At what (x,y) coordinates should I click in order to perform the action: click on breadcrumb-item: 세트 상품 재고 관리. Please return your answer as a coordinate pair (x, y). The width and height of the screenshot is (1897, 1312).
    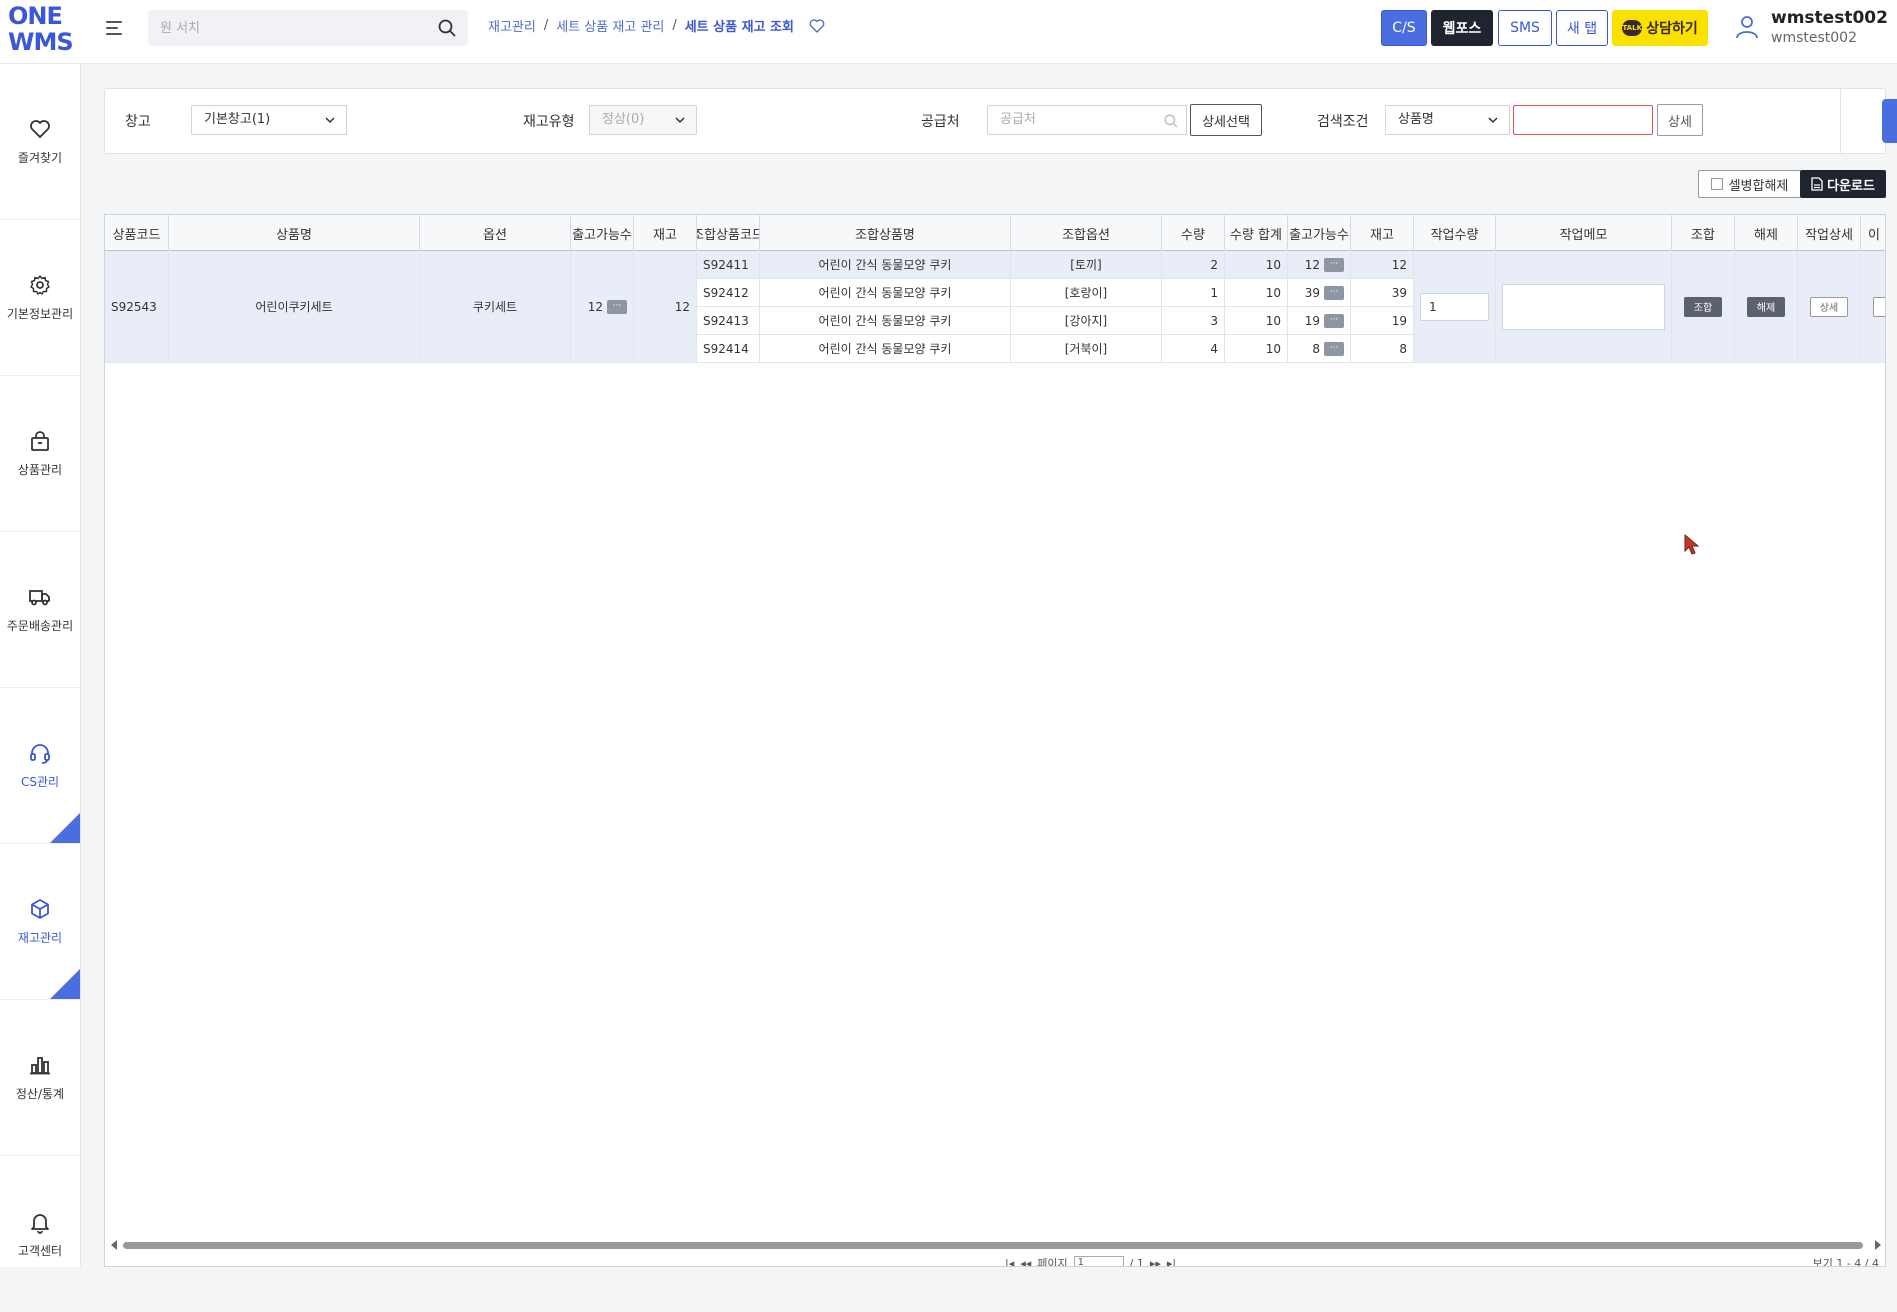
    Looking at the image, I should click on (610, 25).